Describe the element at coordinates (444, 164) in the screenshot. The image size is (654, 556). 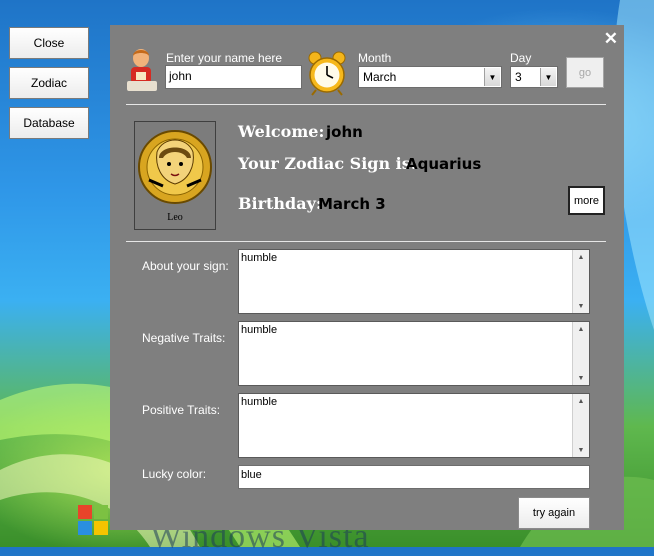
I see `zodiac-sign-value: Aquarius` at that location.